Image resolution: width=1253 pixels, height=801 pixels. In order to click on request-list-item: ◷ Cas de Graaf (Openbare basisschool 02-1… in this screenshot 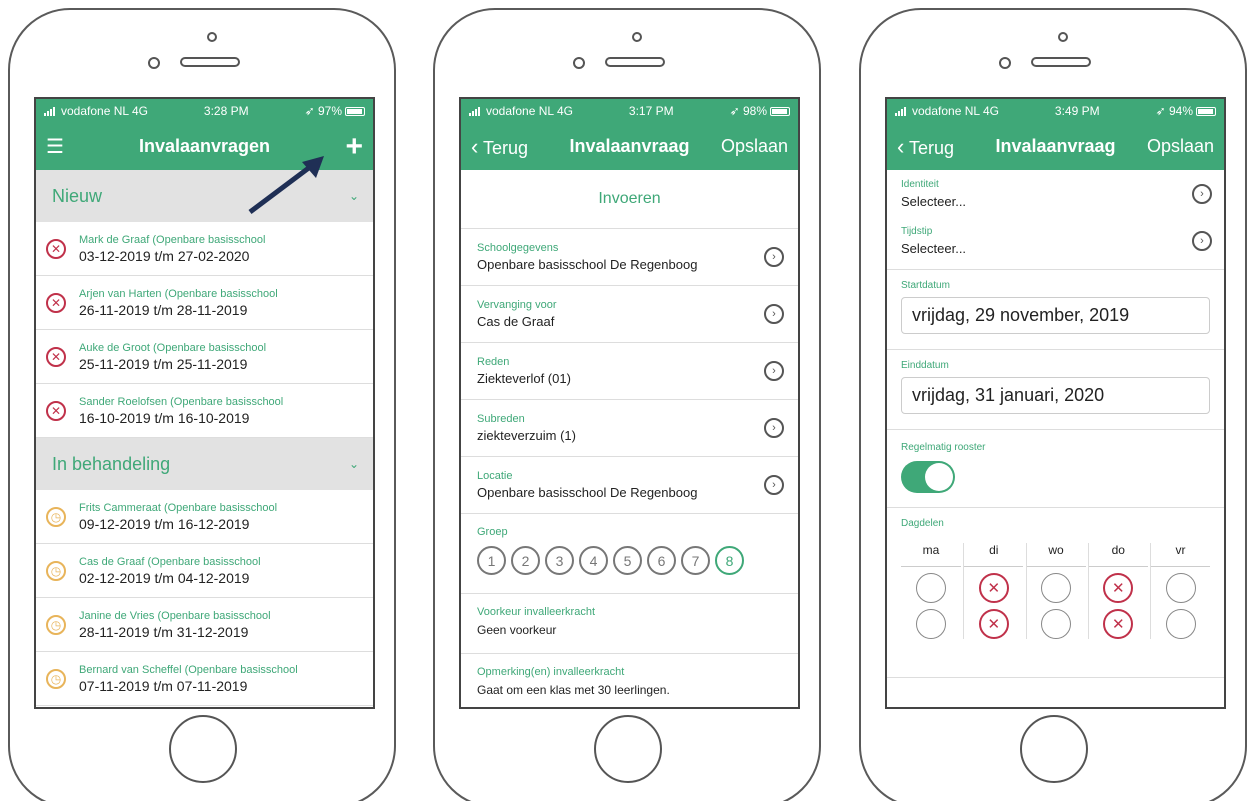, I will do `click(204, 571)`.